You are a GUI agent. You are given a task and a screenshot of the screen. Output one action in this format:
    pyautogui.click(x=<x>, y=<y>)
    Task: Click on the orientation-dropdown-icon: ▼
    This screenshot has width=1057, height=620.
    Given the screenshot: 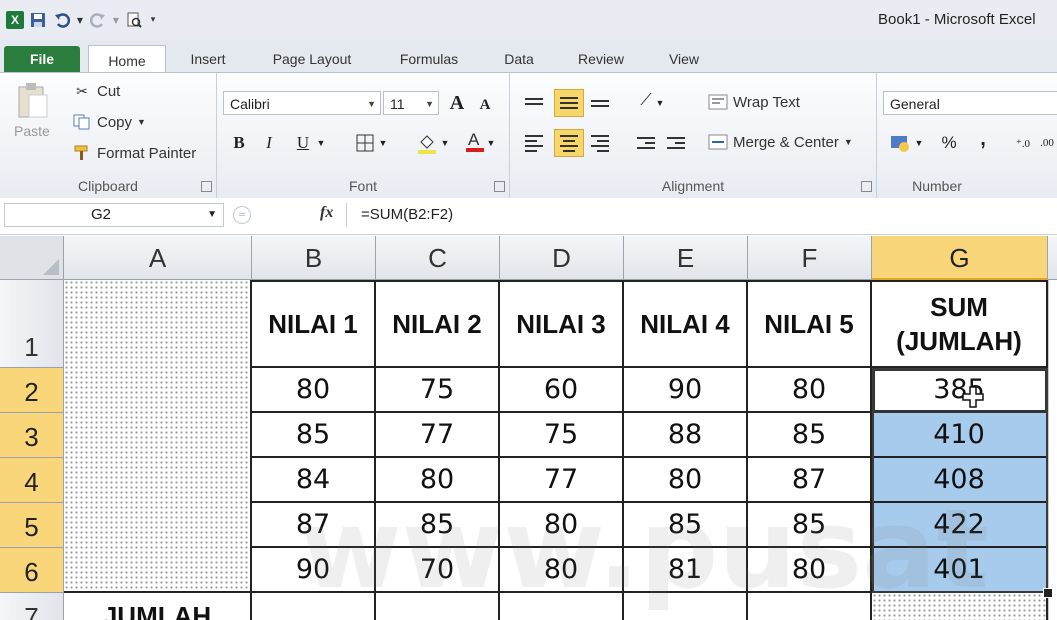 What is the action you would take?
    pyautogui.click(x=660, y=103)
    